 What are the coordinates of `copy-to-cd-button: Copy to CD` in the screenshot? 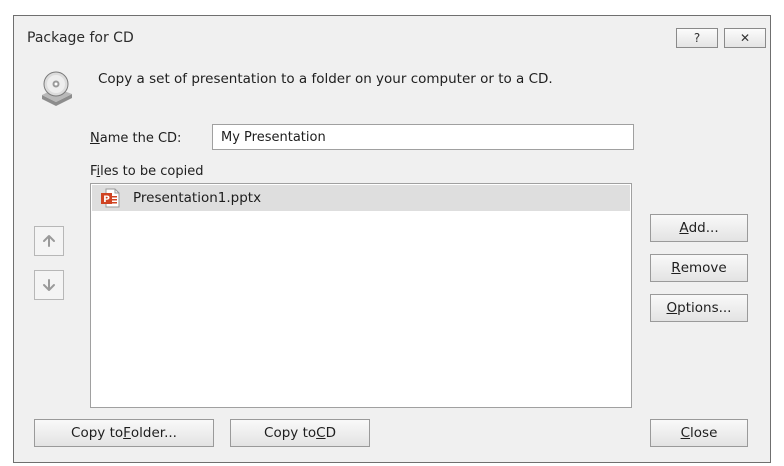 It's located at (300, 433).